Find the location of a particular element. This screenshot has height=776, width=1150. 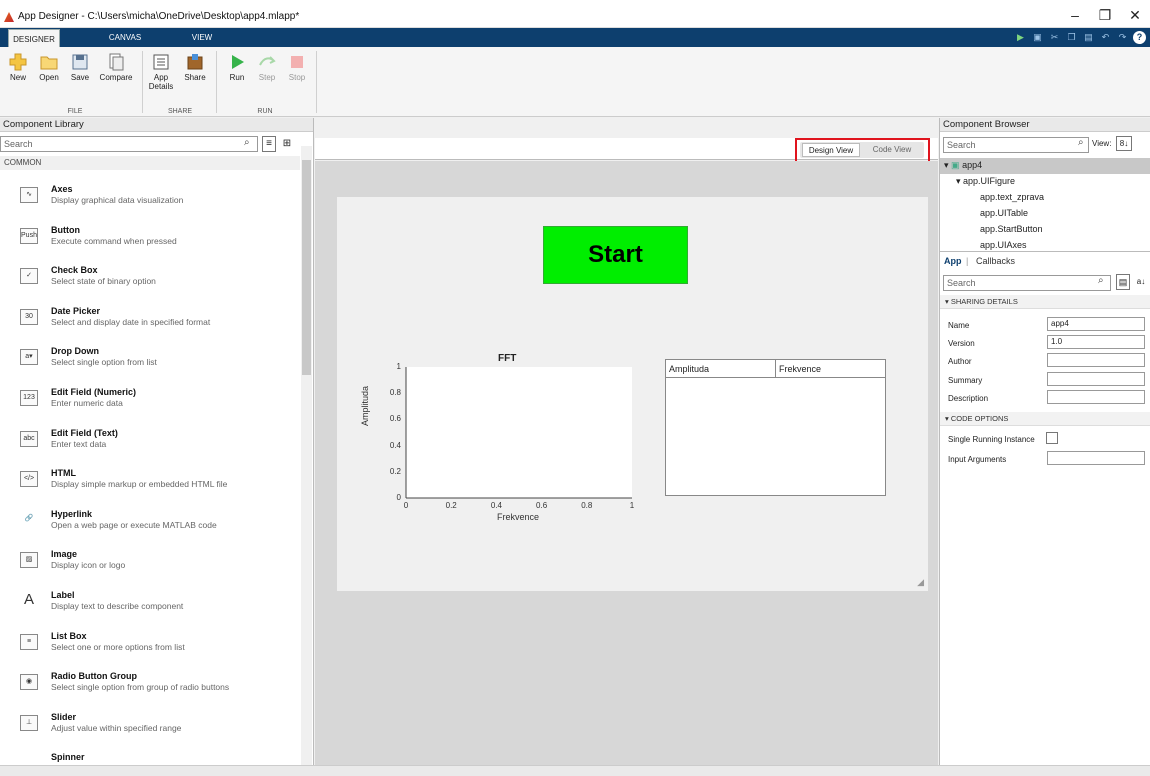

stop-button: Stop is located at coordinates (297, 67).